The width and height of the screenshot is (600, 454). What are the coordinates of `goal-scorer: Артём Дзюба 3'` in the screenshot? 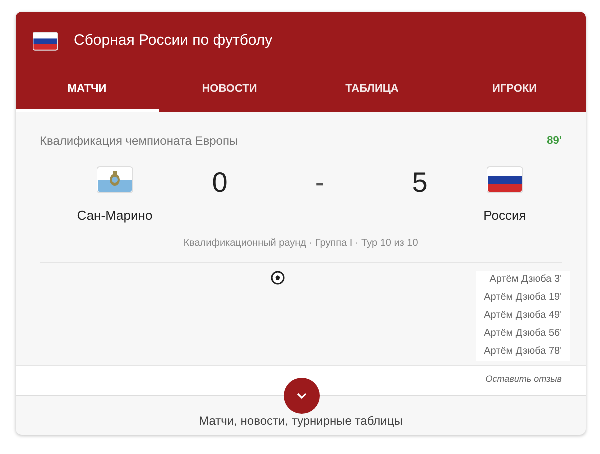 It's located at (526, 279).